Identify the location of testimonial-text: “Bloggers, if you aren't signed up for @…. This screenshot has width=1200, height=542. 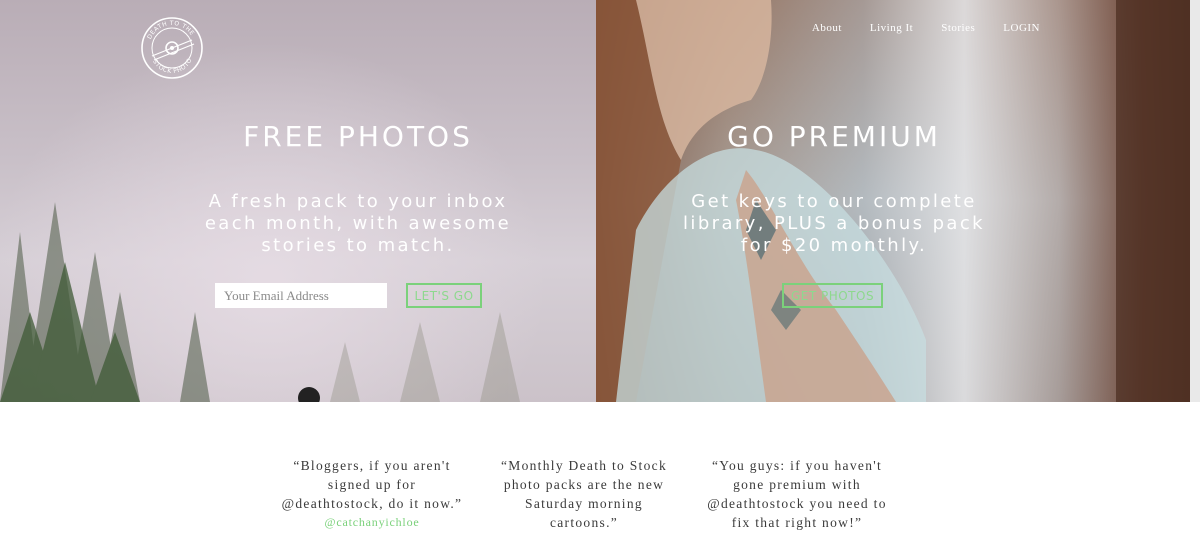
(372, 484).